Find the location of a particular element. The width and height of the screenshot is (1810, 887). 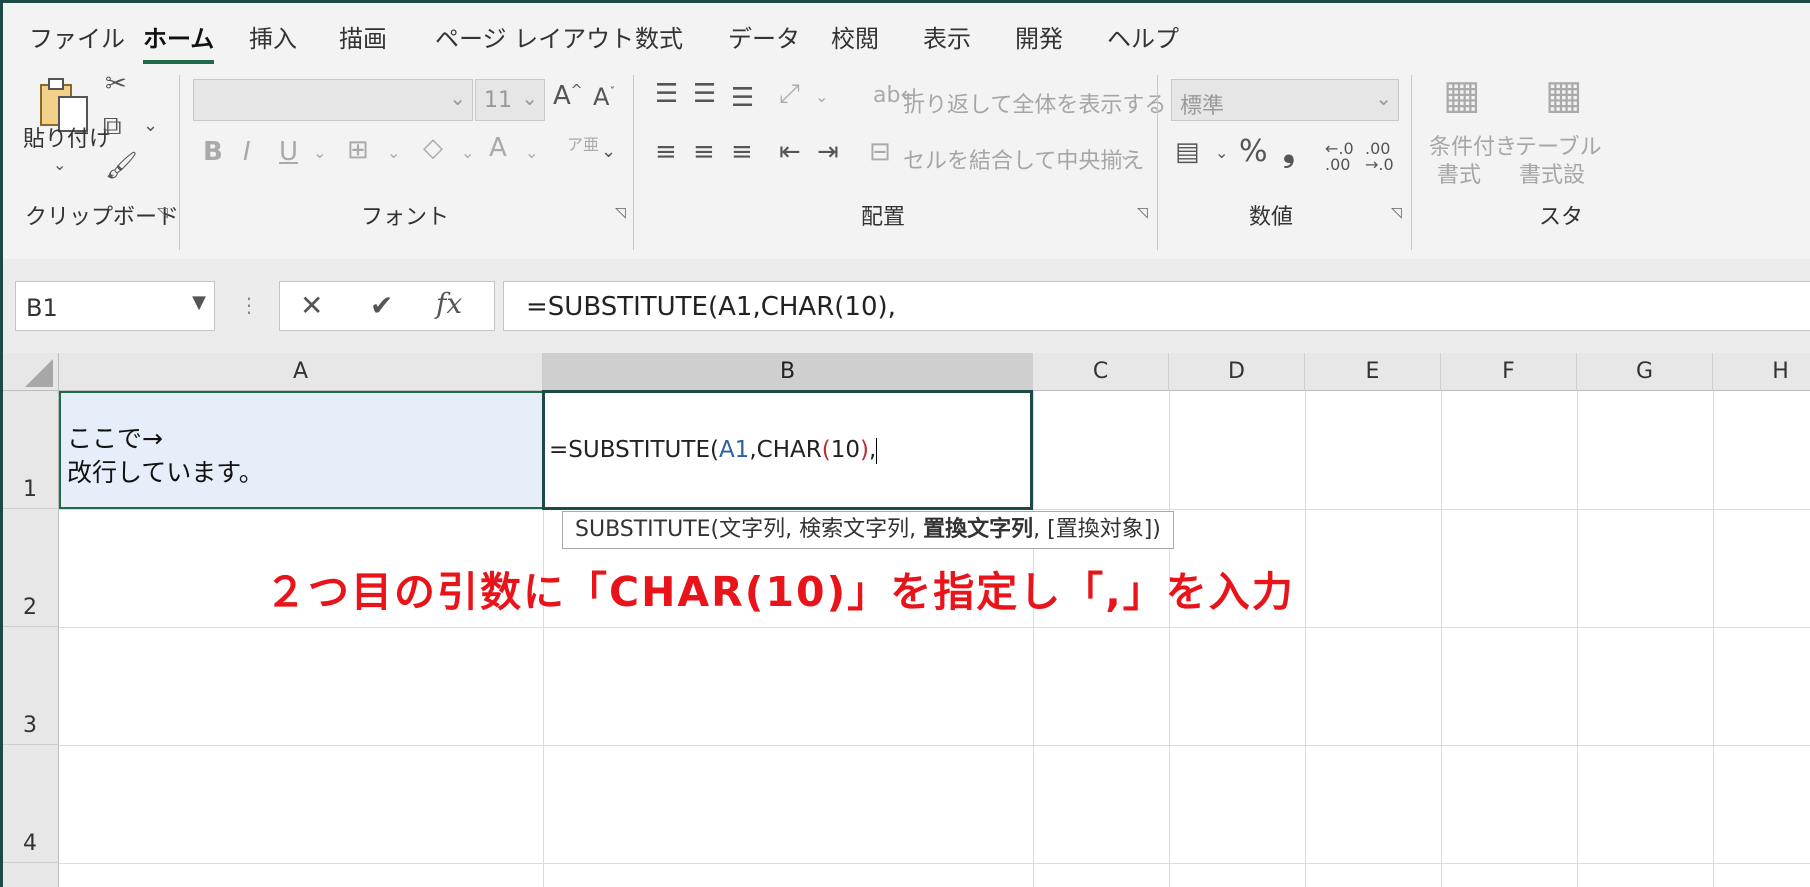

format-as-table-label2: 書式設 is located at coordinates (1552, 173).